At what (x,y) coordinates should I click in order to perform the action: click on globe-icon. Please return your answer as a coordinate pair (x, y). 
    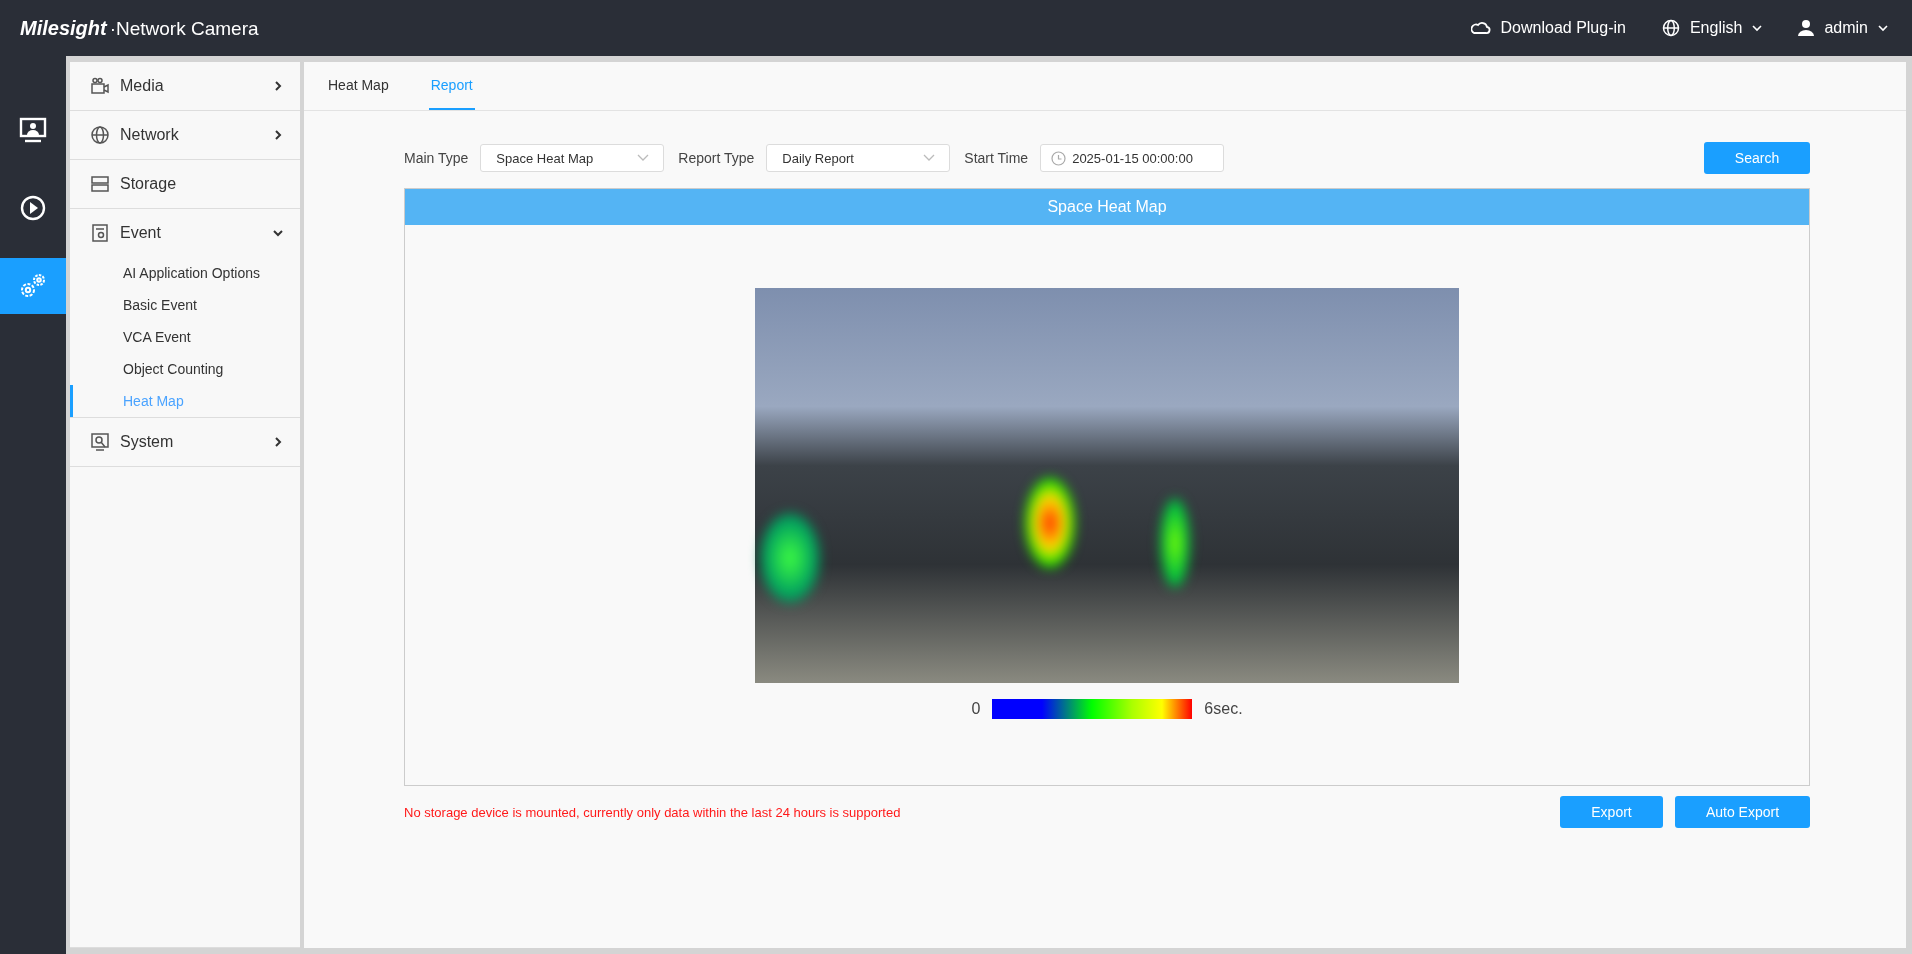
    Looking at the image, I should click on (1670, 28).